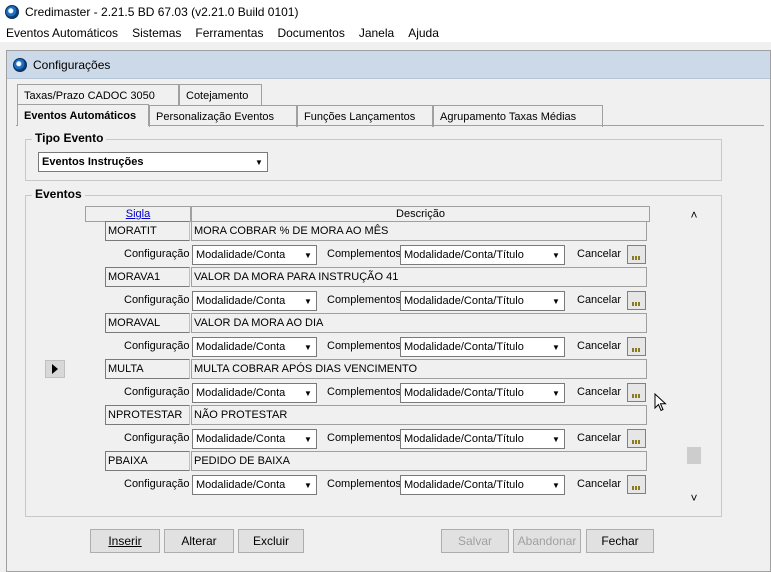 Image resolution: width=771 pixels, height=572 pixels. Describe the element at coordinates (147, 369) in the screenshot. I see `row-sigla: MULTA` at that location.